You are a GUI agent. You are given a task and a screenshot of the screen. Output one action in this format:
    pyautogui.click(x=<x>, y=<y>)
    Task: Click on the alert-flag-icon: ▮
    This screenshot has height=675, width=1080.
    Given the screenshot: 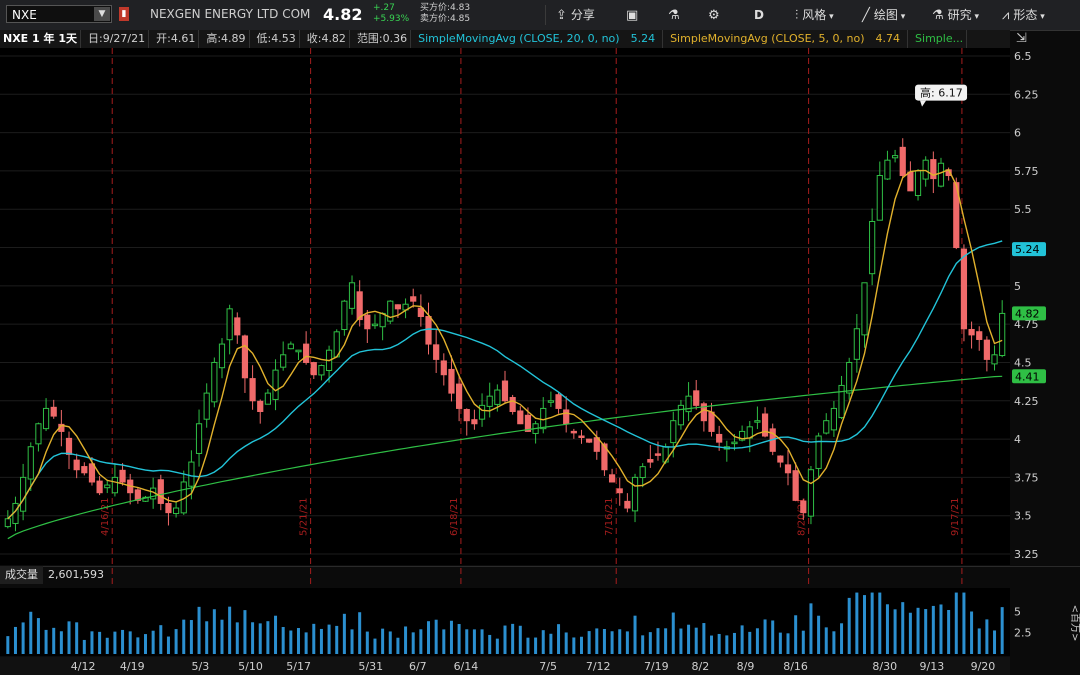 What is the action you would take?
    pyautogui.click(x=124, y=14)
    